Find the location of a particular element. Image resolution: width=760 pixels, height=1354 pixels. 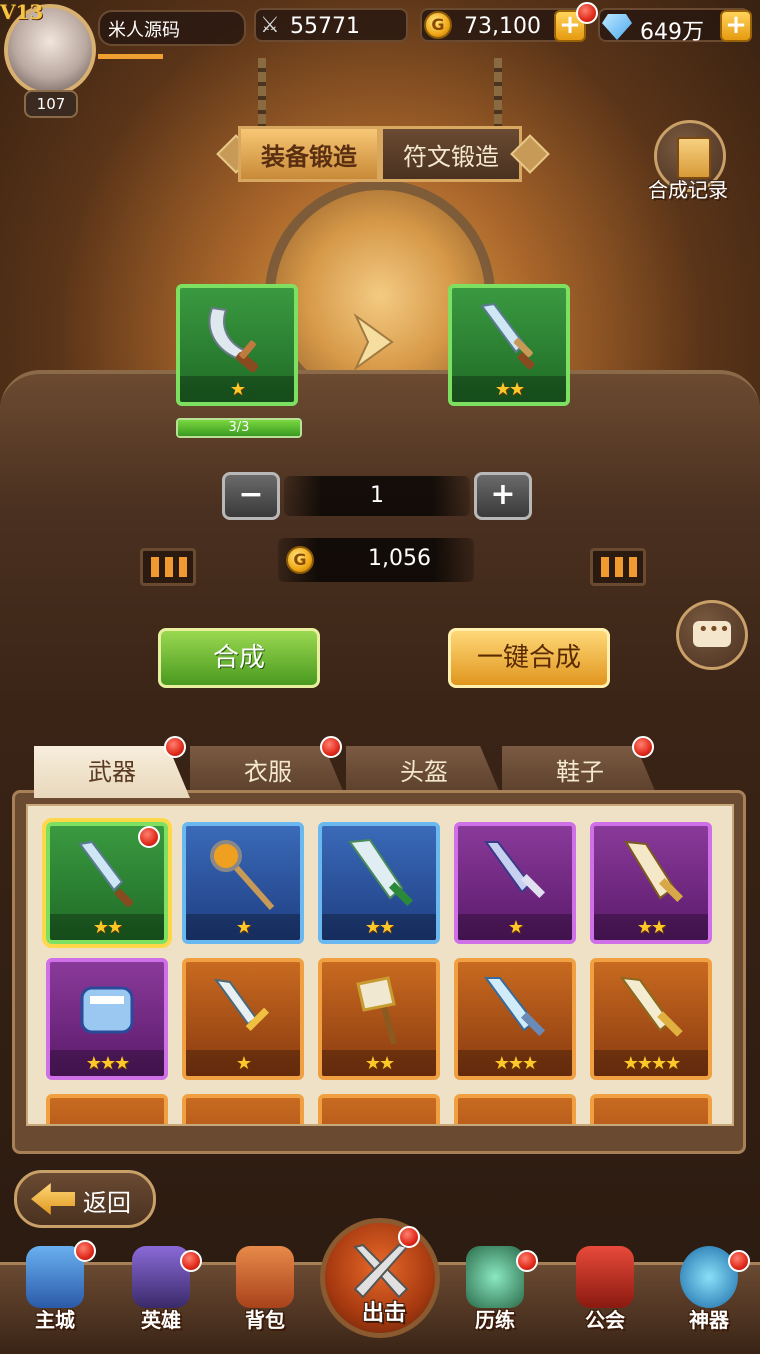

decrease-quantity-button: − is located at coordinates (251, 496).